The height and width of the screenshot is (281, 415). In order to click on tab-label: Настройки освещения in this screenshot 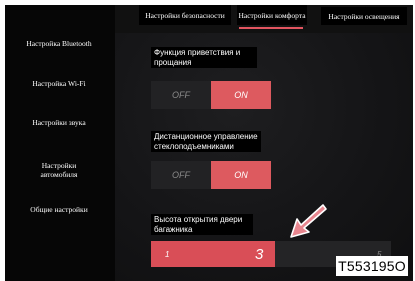, I will do `click(364, 16)`.